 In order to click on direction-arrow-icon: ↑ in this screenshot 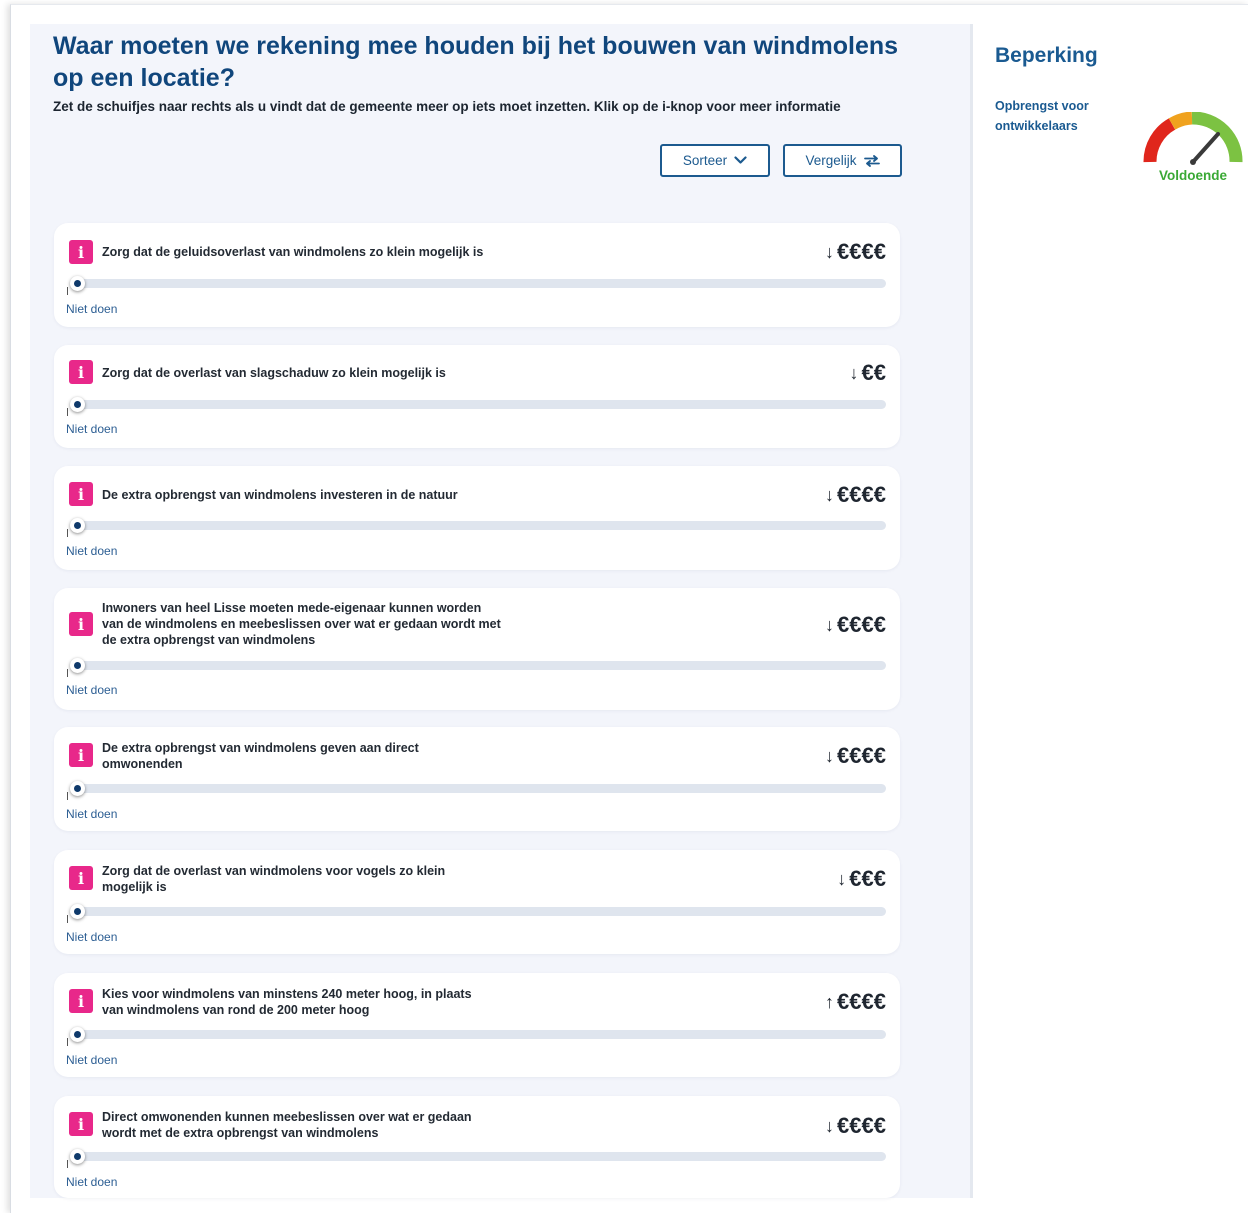, I will do `click(830, 1002)`.